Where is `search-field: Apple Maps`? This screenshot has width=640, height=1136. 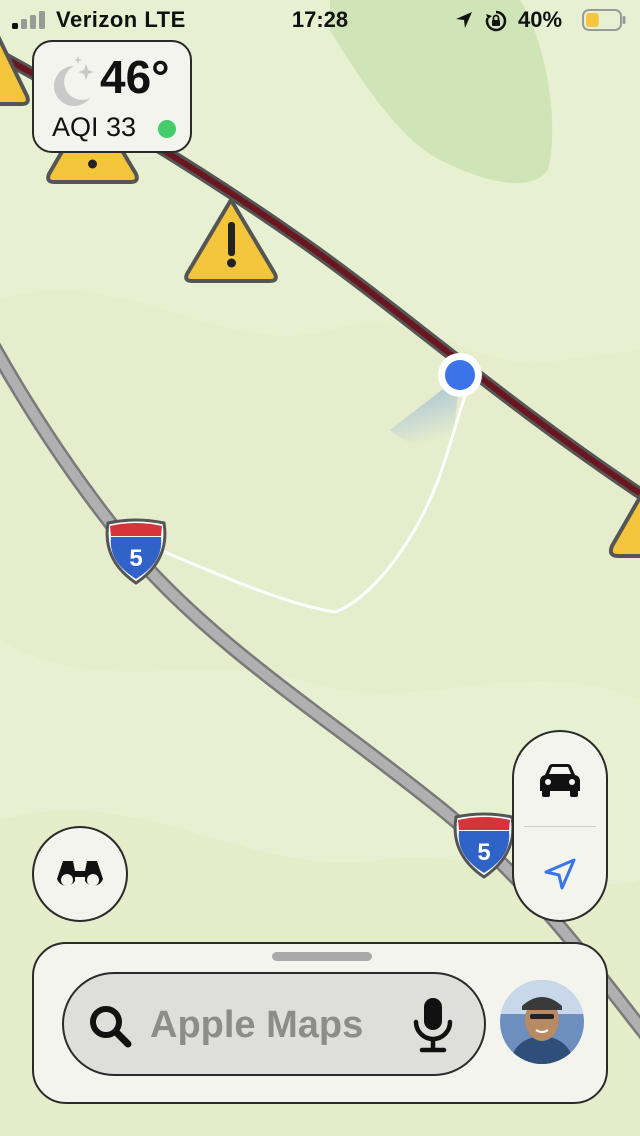
search-field: Apple Maps is located at coordinates (274, 1024).